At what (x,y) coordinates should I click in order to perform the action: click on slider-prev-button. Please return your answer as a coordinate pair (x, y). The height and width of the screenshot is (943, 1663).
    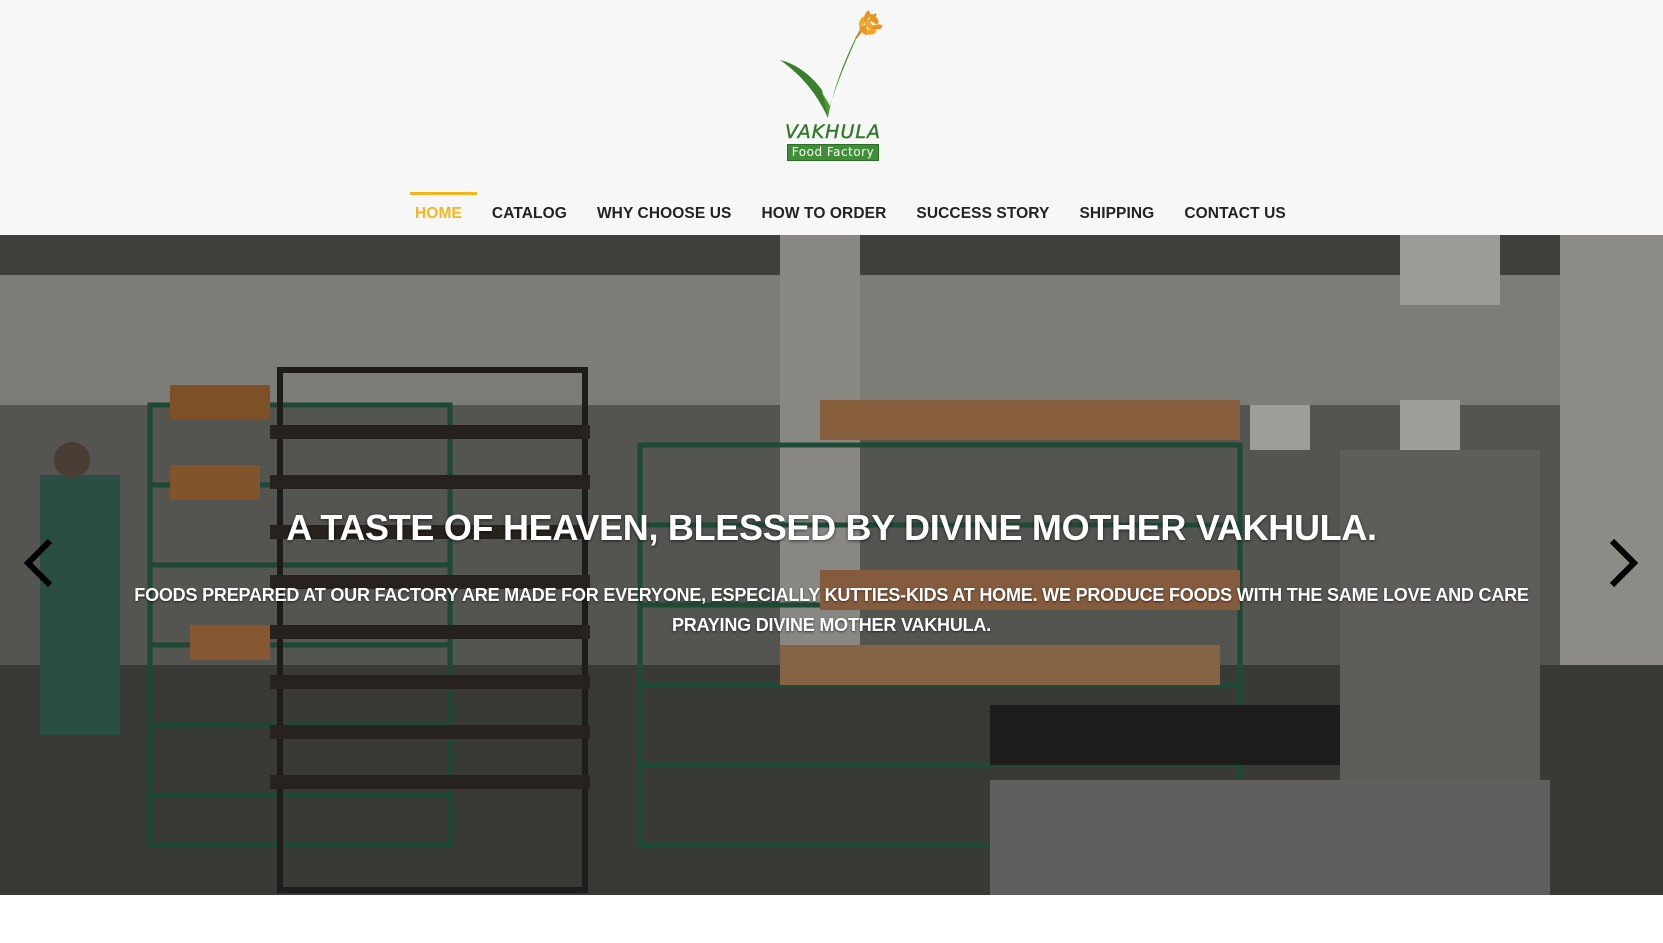
    Looking at the image, I should click on (40, 563).